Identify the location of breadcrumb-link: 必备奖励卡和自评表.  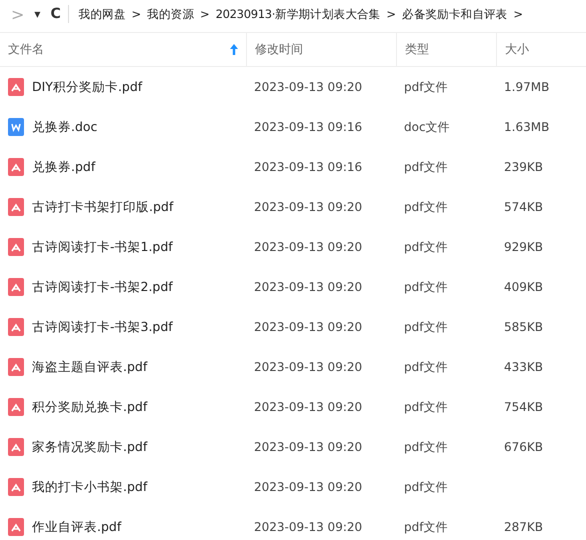
(455, 14).